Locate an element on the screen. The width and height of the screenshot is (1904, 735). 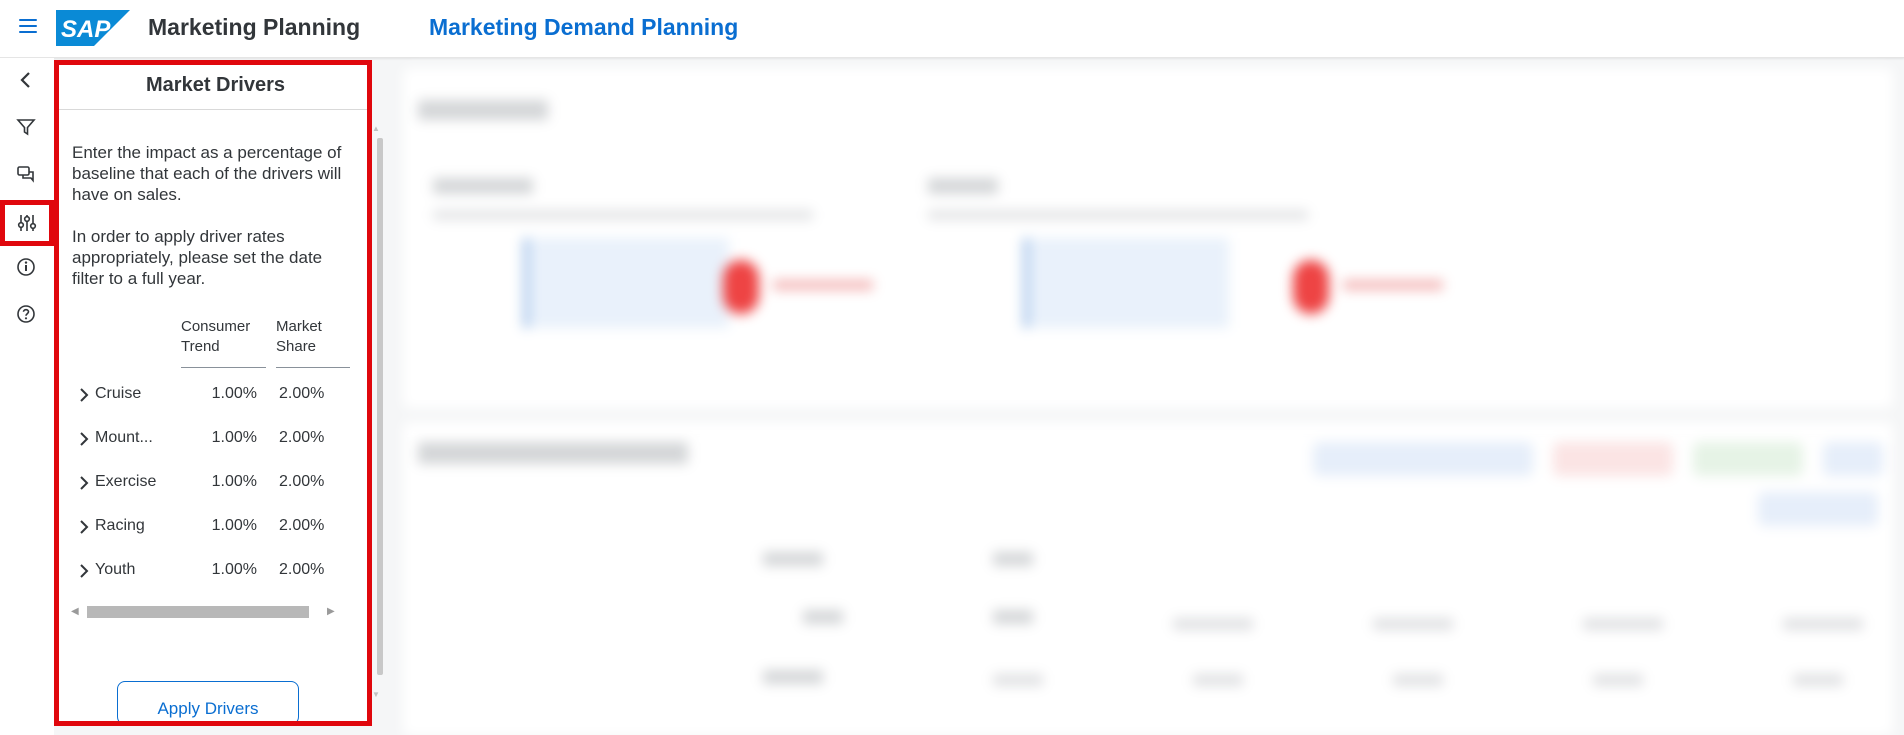
collapse-panel-button is located at coordinates (26, 80).